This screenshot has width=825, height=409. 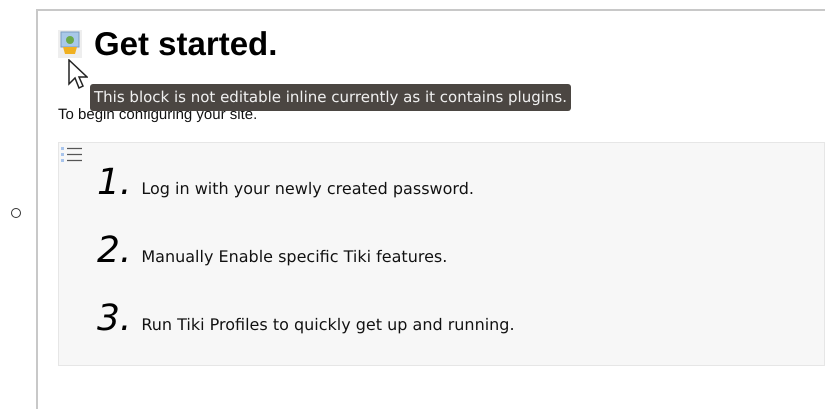 What do you see at coordinates (16, 213) in the screenshot?
I see `bullet-icon` at bounding box center [16, 213].